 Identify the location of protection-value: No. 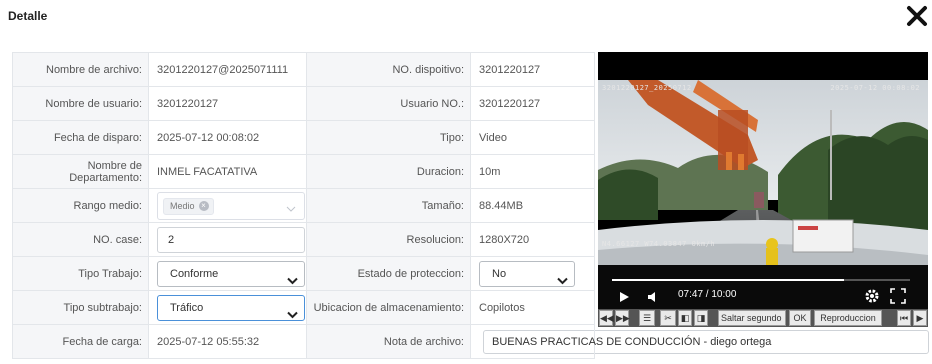
(499, 273).